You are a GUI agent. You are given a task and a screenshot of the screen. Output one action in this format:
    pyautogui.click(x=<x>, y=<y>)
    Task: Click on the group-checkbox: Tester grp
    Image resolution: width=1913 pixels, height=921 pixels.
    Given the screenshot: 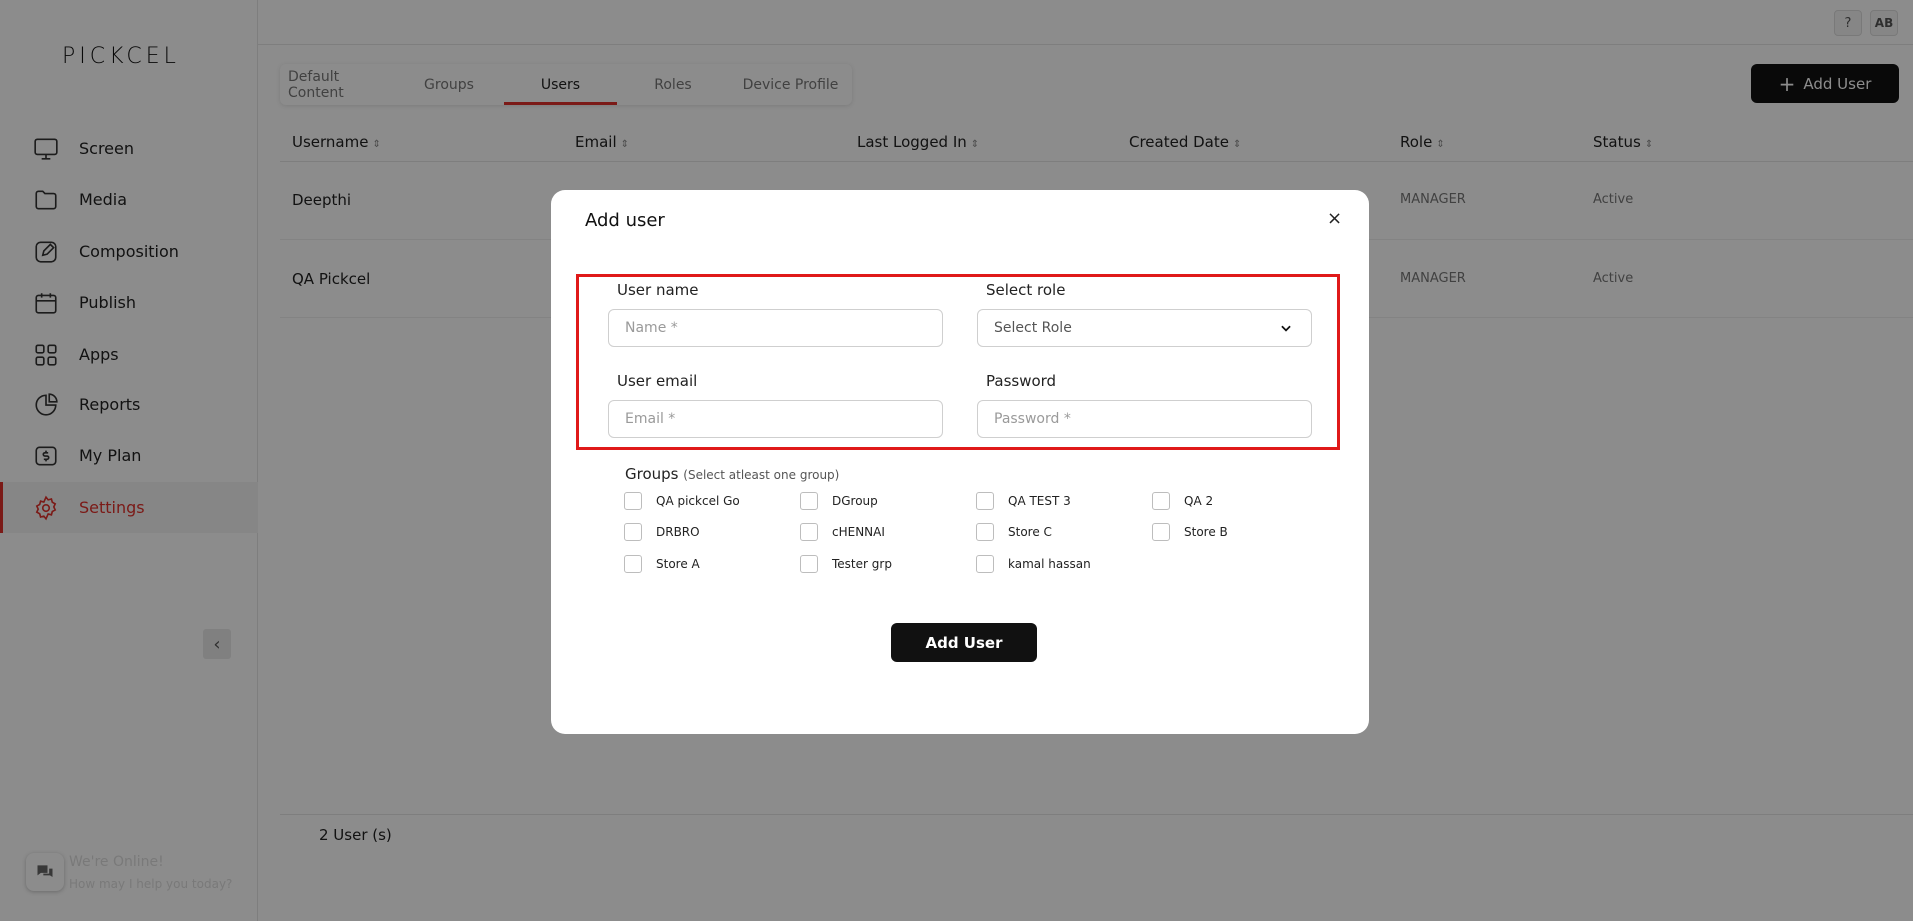 What is the action you would take?
    pyautogui.click(x=846, y=564)
    